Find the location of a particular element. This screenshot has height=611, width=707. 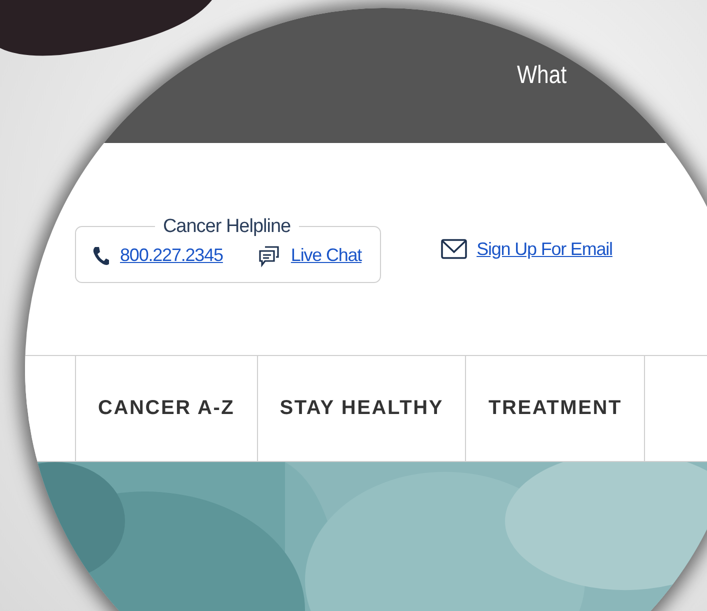

email-icon is located at coordinates (453, 249).